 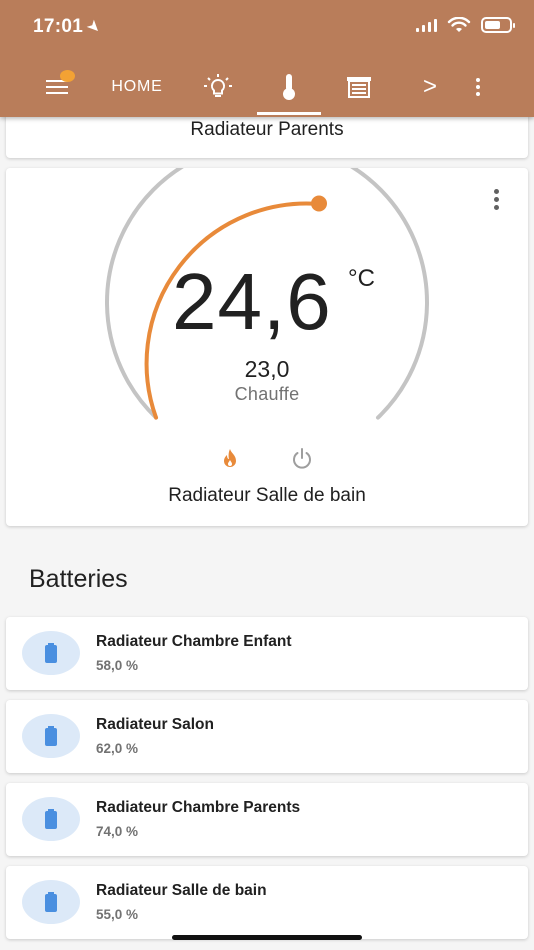 I want to click on garage-icon, so click(x=359, y=87).